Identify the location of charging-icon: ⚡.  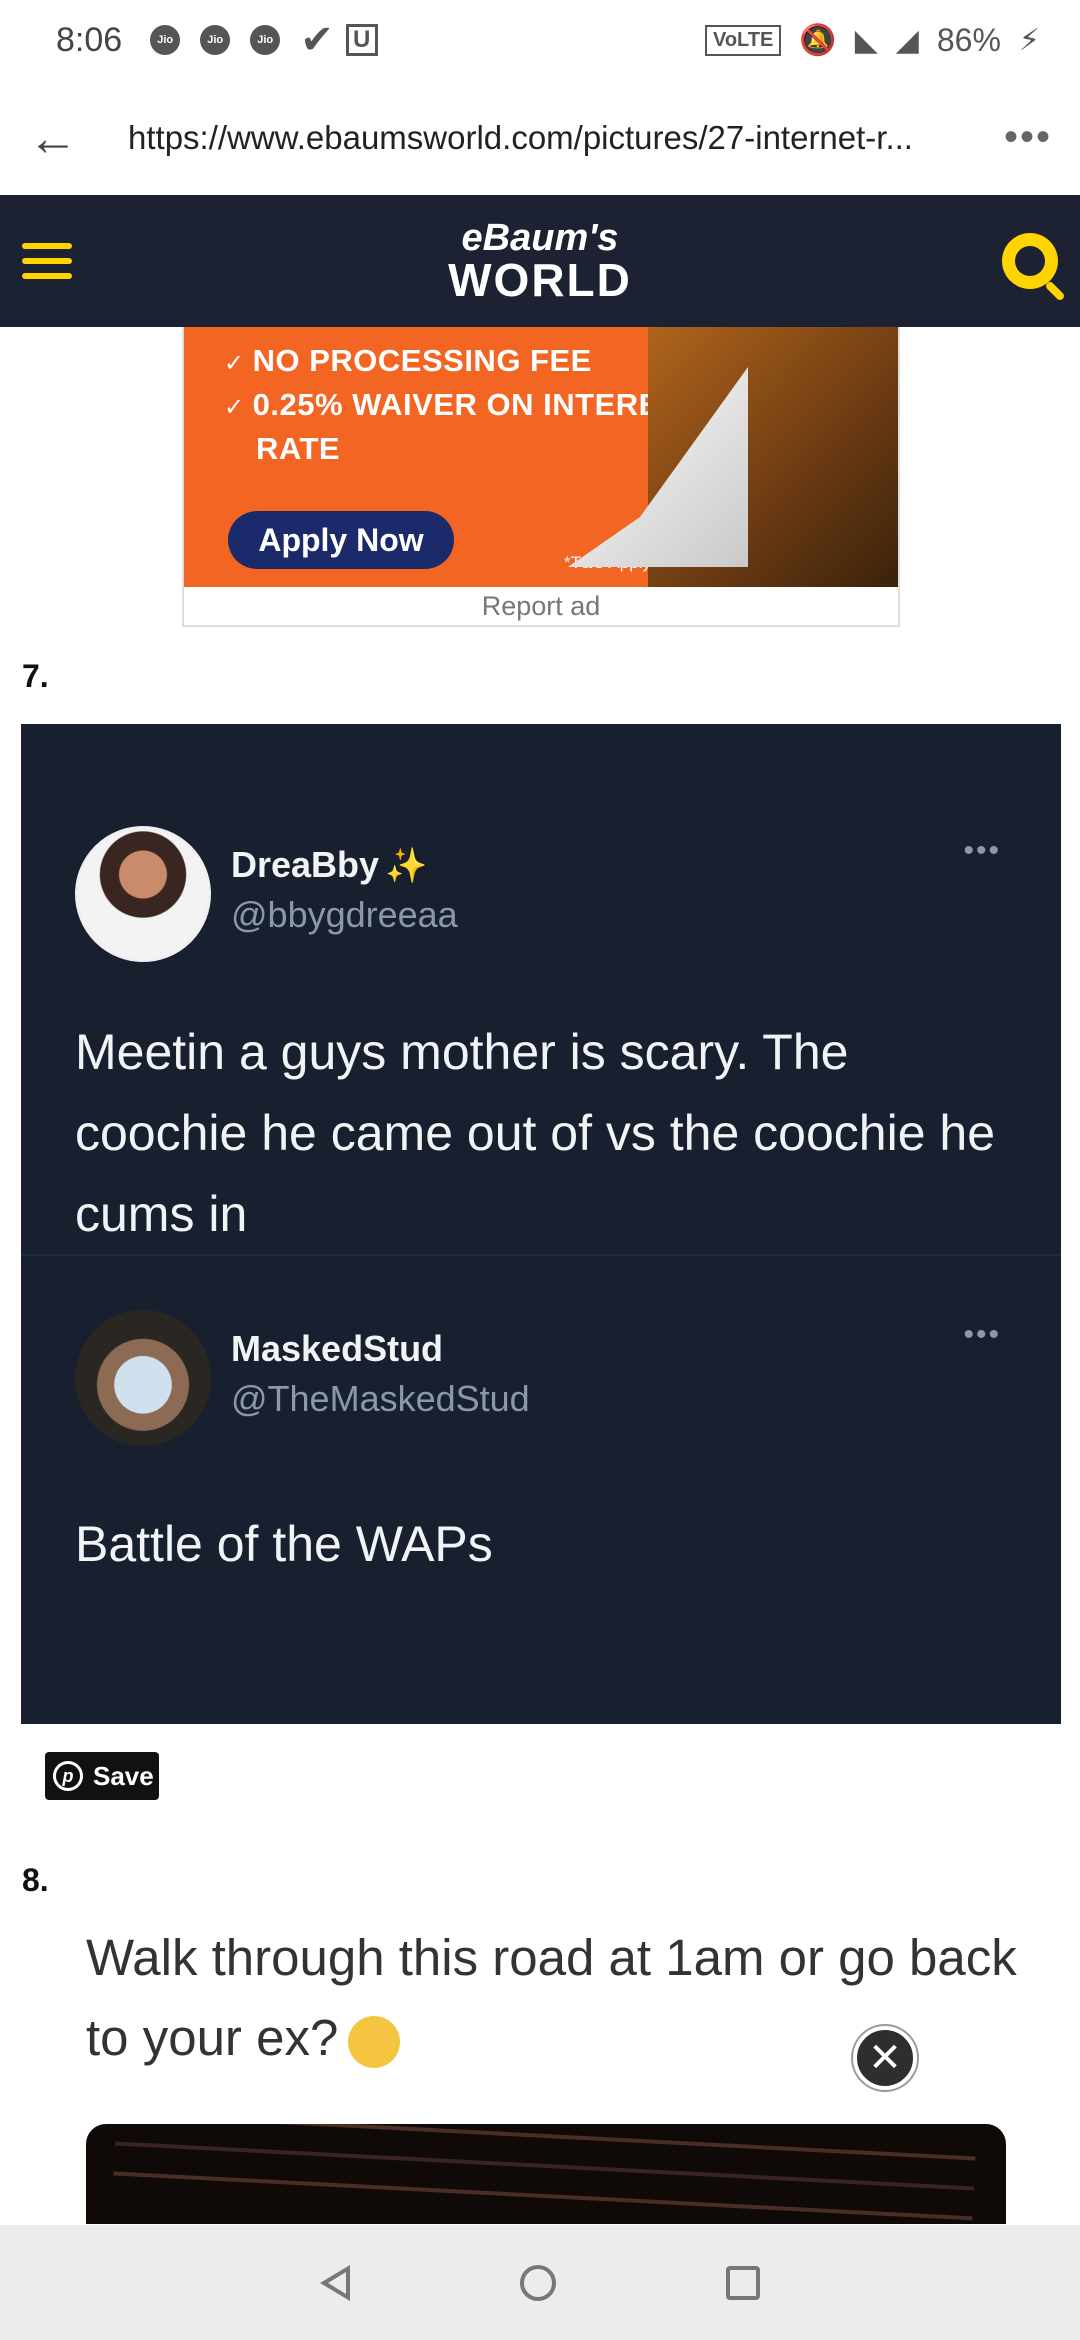
(1029, 40).